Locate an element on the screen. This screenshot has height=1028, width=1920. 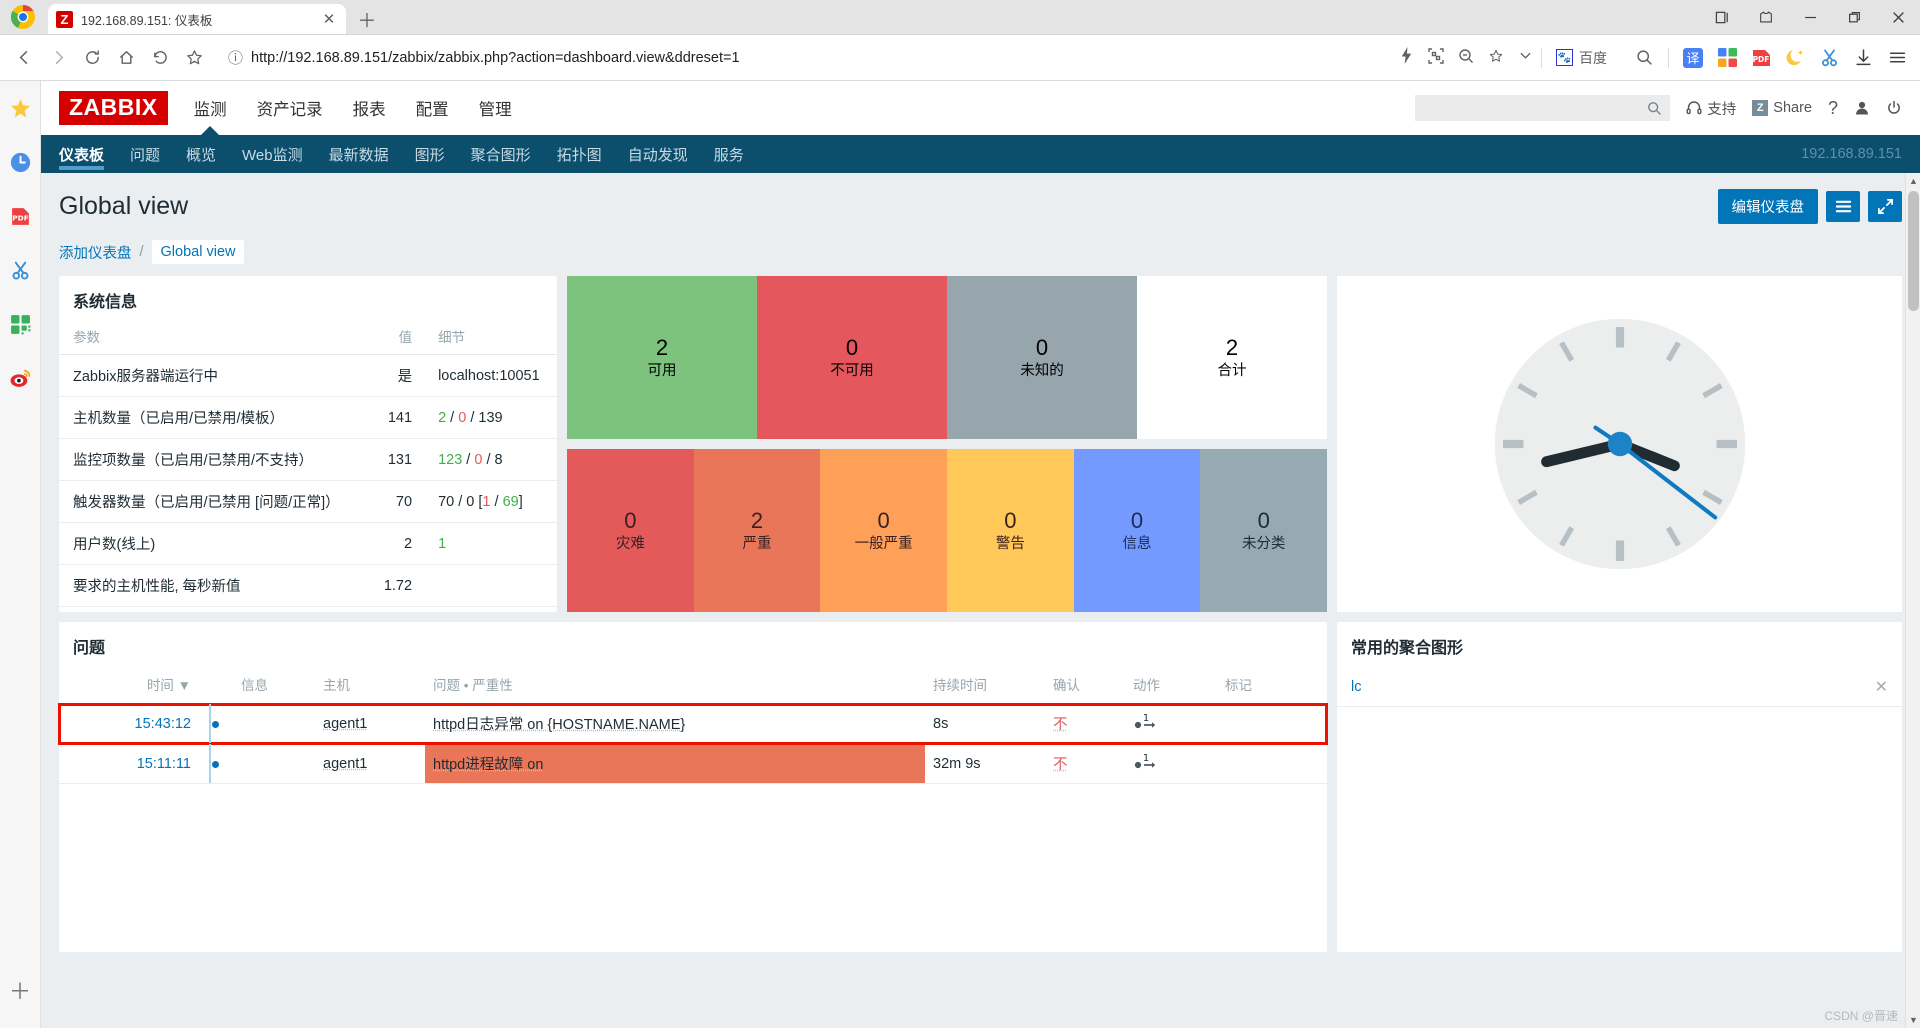
download-icon is located at coordinates (1863, 58).